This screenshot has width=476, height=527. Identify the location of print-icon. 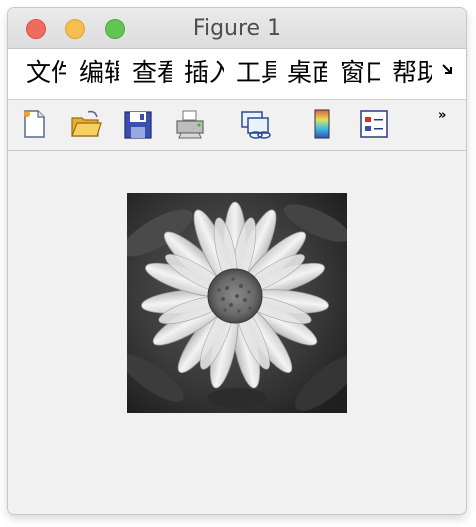
(190, 124).